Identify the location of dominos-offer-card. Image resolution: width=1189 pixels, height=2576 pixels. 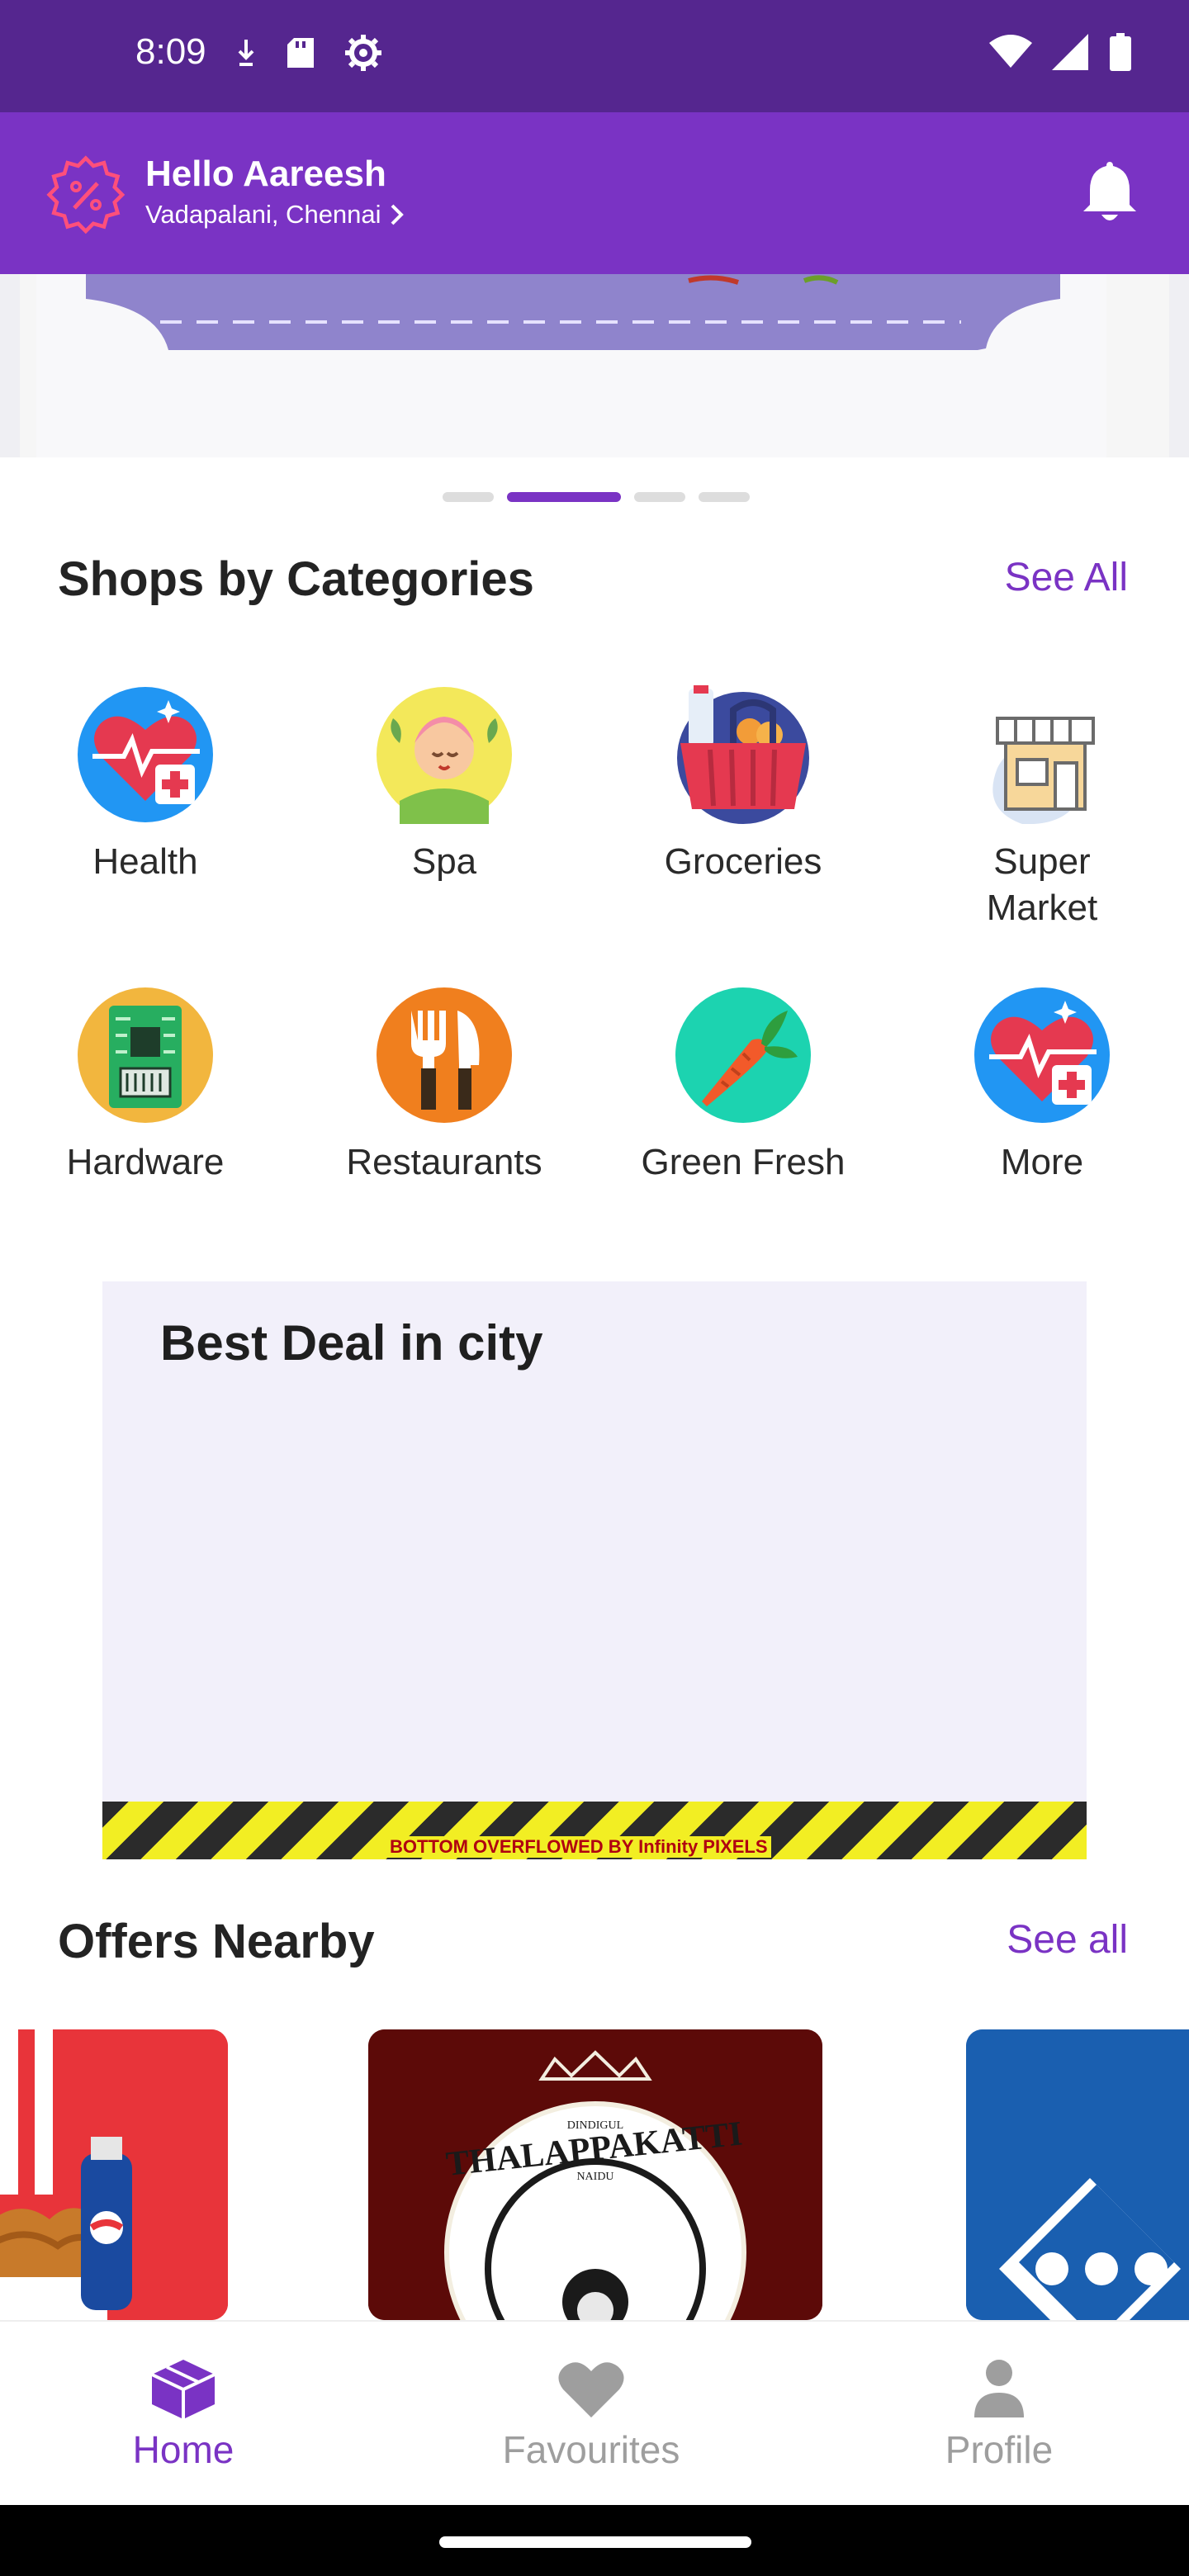
(1077, 2174).